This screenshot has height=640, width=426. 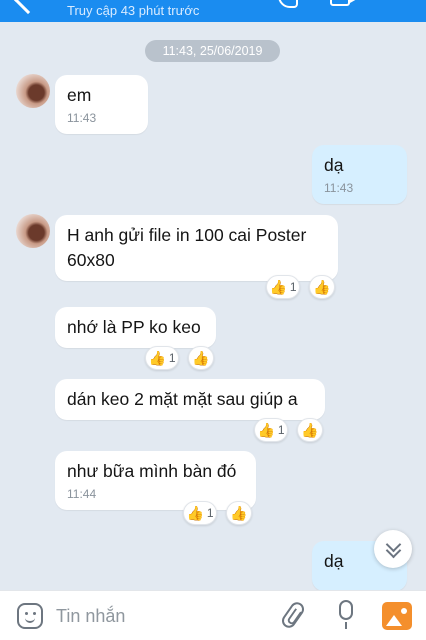 I want to click on message-bubble: dán keo 2 mặt mặt sau giúp a, so click(x=190, y=399).